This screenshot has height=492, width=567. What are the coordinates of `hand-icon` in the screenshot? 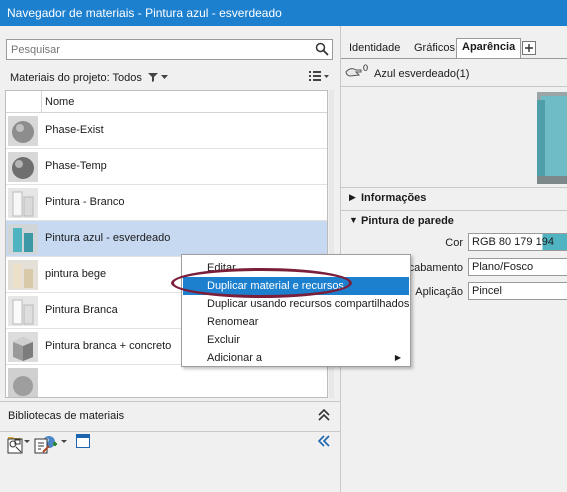 It's located at (353, 72).